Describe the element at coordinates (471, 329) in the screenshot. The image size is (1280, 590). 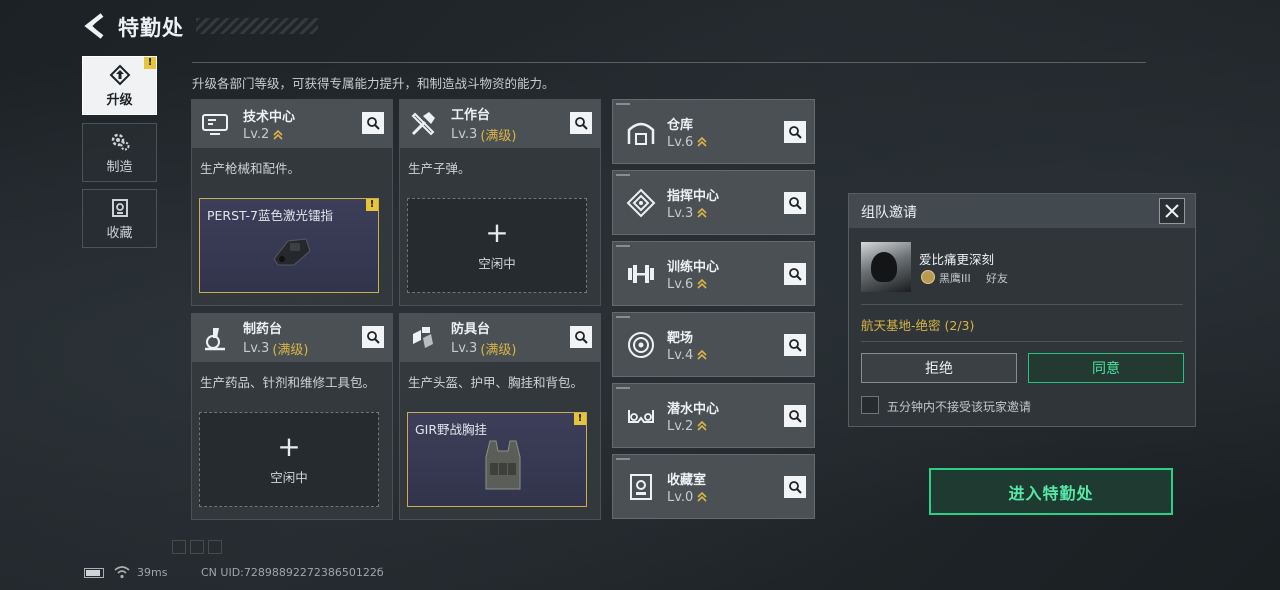
I see `card-name: 防具台` at that location.